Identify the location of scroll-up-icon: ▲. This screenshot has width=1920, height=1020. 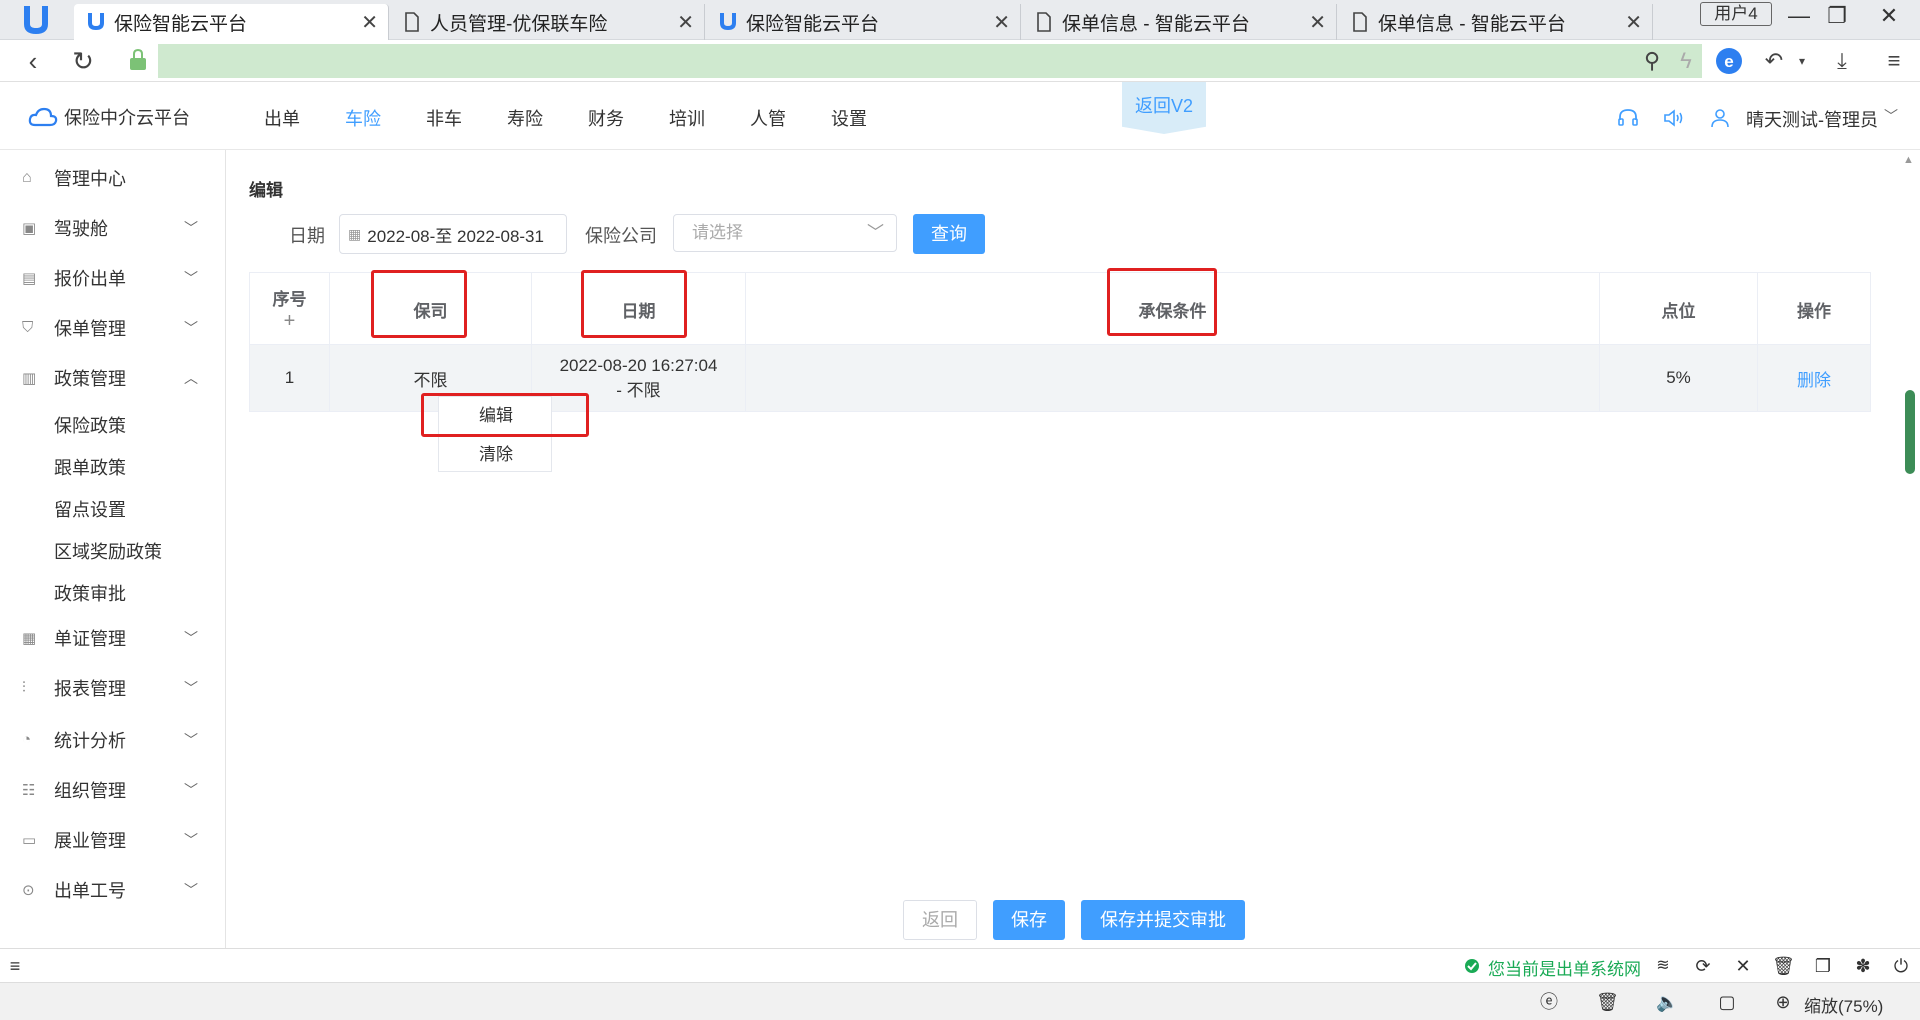
(1908, 160).